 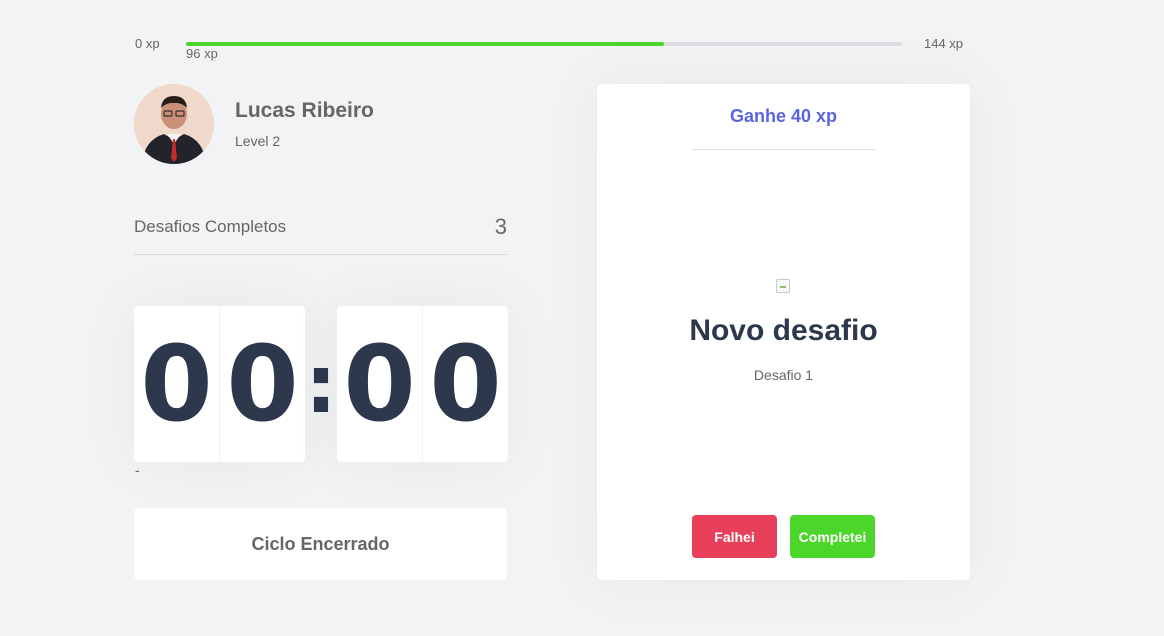 What do you see at coordinates (832, 536) in the screenshot?
I see `complete-button: Completei` at bounding box center [832, 536].